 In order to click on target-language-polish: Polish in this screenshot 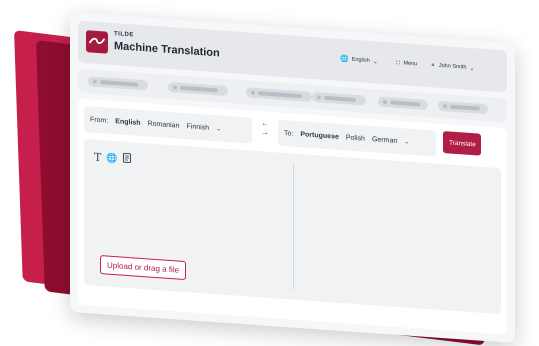, I will do `click(355, 138)`.